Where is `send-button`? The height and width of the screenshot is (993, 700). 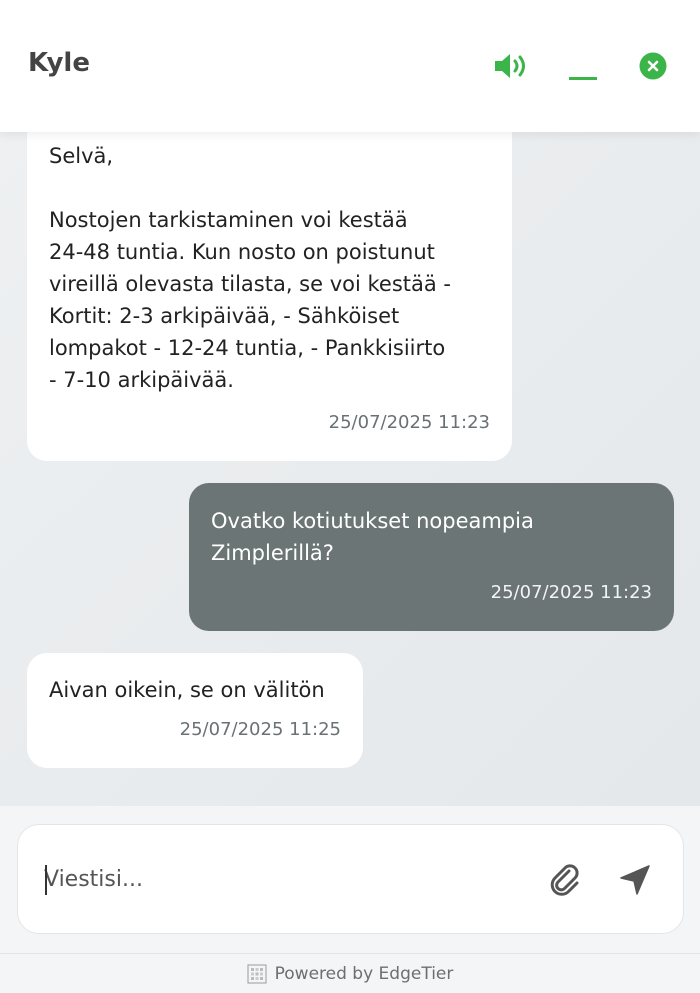
send-button is located at coordinates (635, 880).